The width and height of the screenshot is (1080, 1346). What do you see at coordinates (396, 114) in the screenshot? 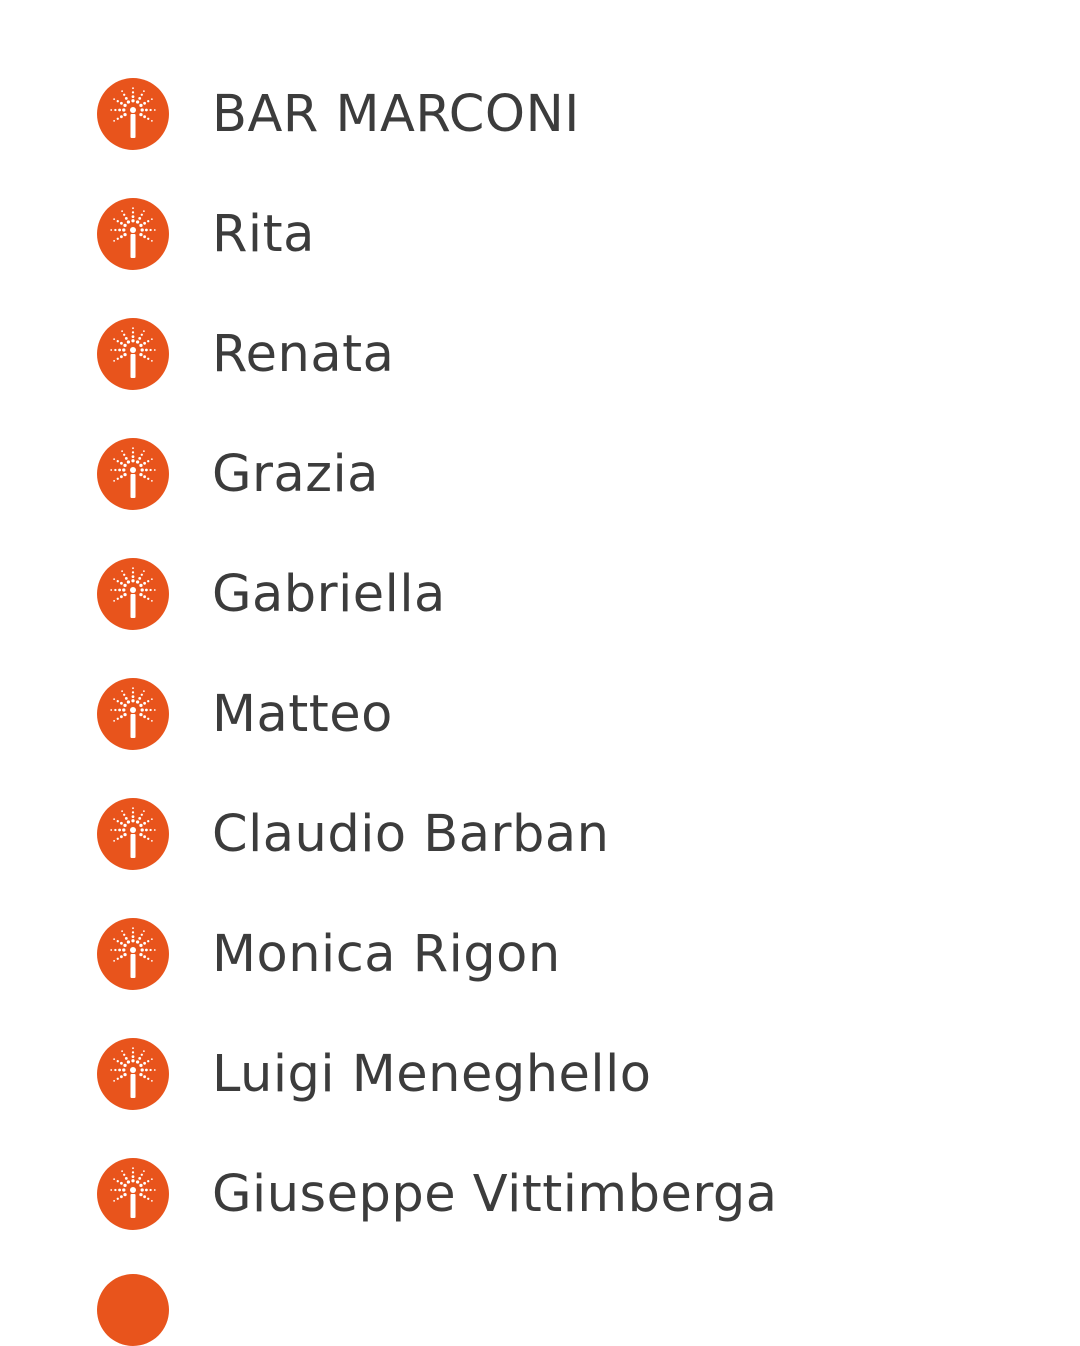
I see `contact-name: BAR MARCONI` at bounding box center [396, 114].